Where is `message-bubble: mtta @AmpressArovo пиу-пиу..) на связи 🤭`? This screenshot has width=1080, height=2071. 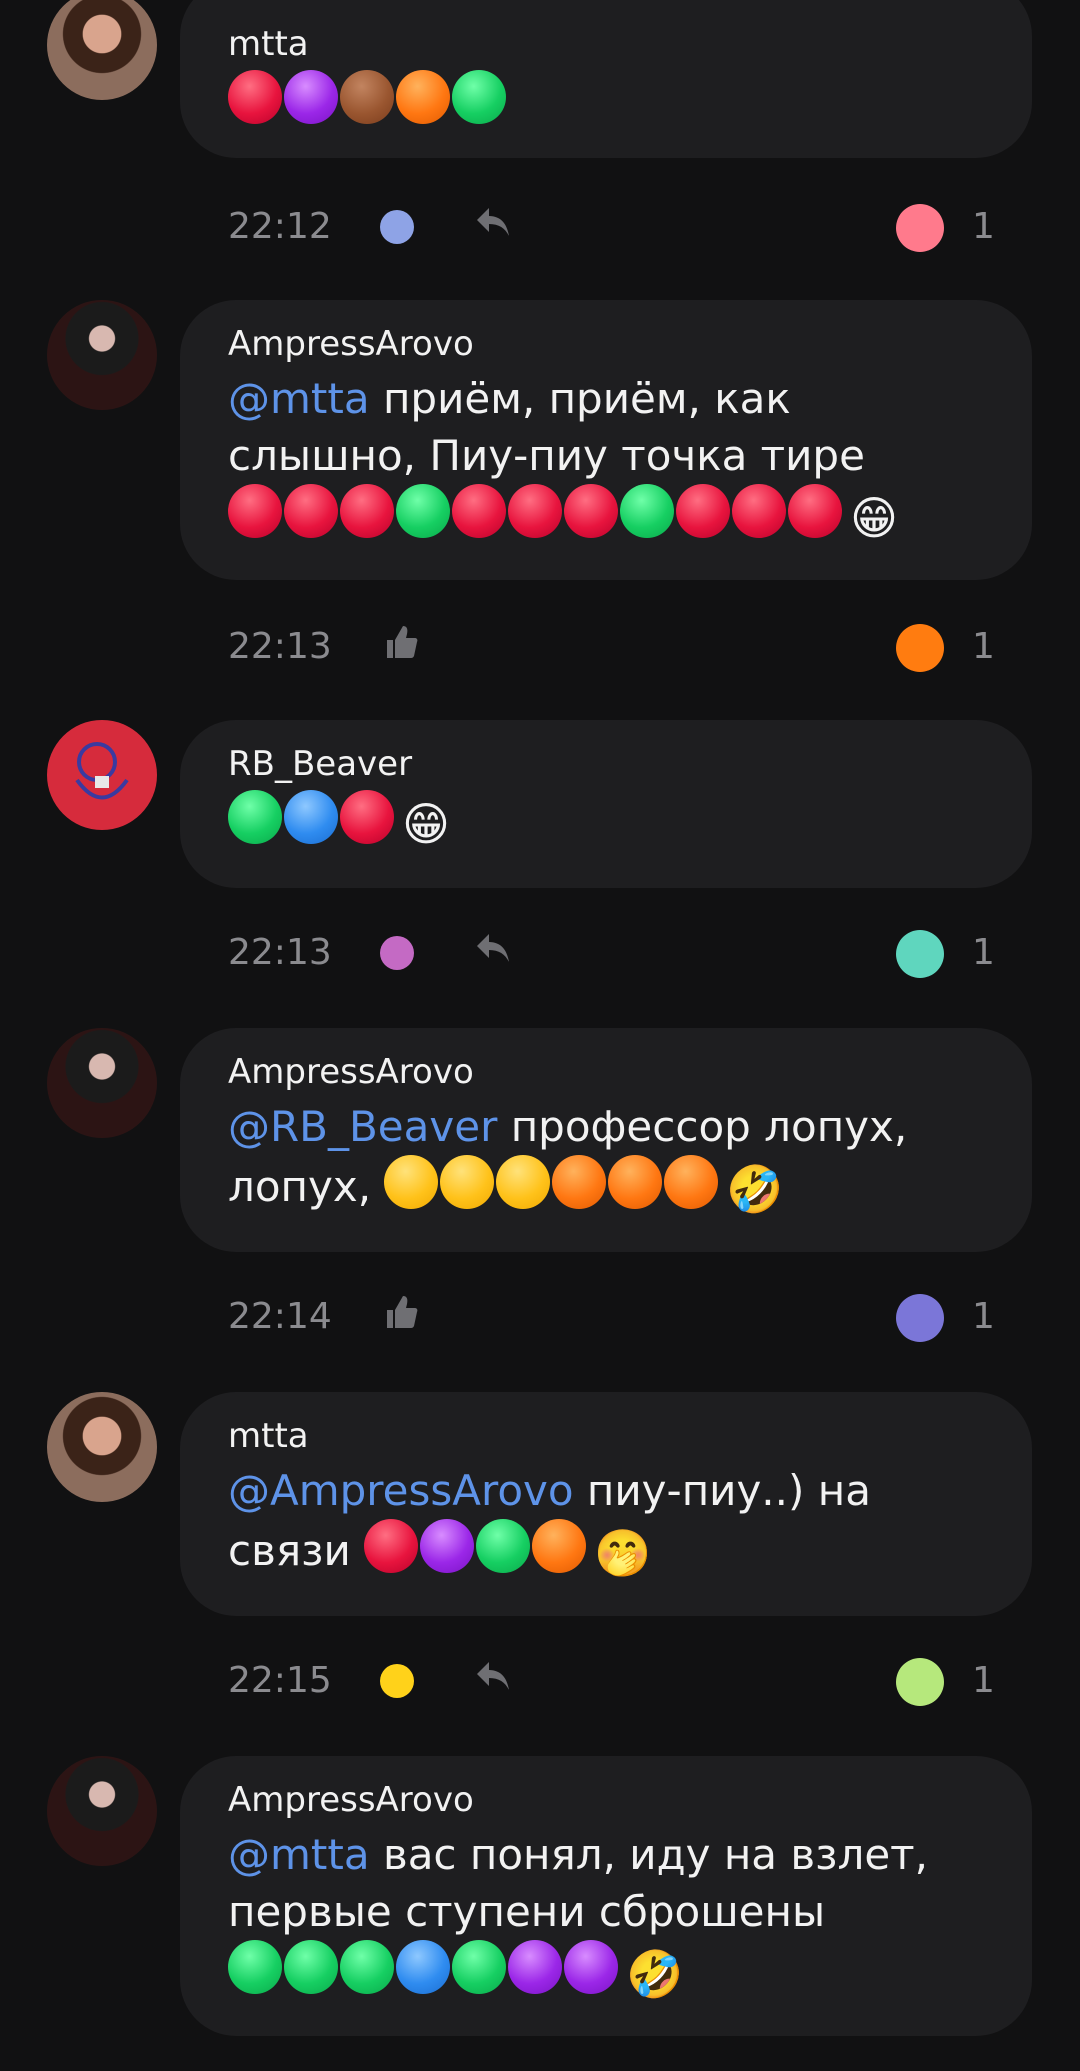 message-bubble: mtta @AmpressArovo пиу-пиу..) на связи 🤭 is located at coordinates (606, 1504).